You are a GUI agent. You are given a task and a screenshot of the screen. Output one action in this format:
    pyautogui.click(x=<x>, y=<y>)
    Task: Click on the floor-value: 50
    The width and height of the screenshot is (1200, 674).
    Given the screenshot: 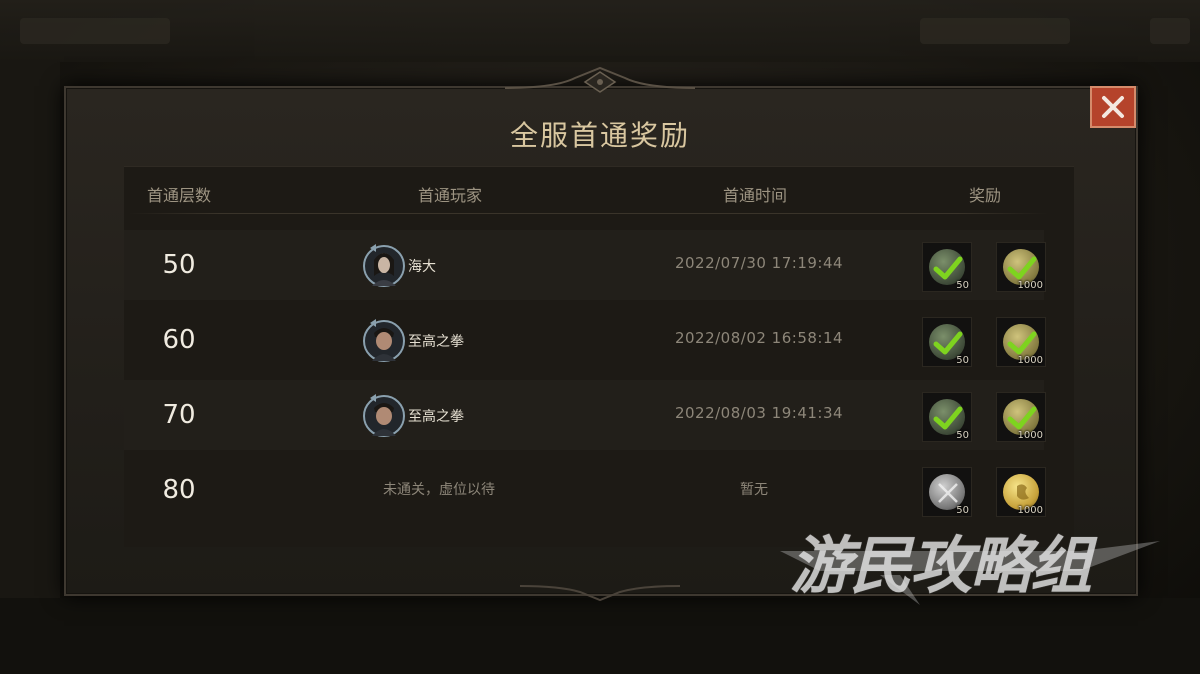 What is the action you would take?
    pyautogui.click(x=179, y=265)
    